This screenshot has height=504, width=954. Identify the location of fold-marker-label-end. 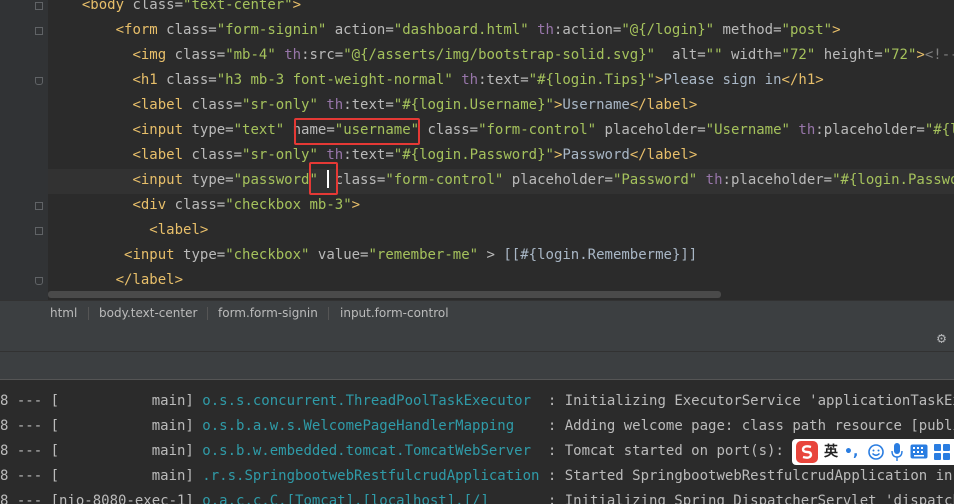
(39, 281).